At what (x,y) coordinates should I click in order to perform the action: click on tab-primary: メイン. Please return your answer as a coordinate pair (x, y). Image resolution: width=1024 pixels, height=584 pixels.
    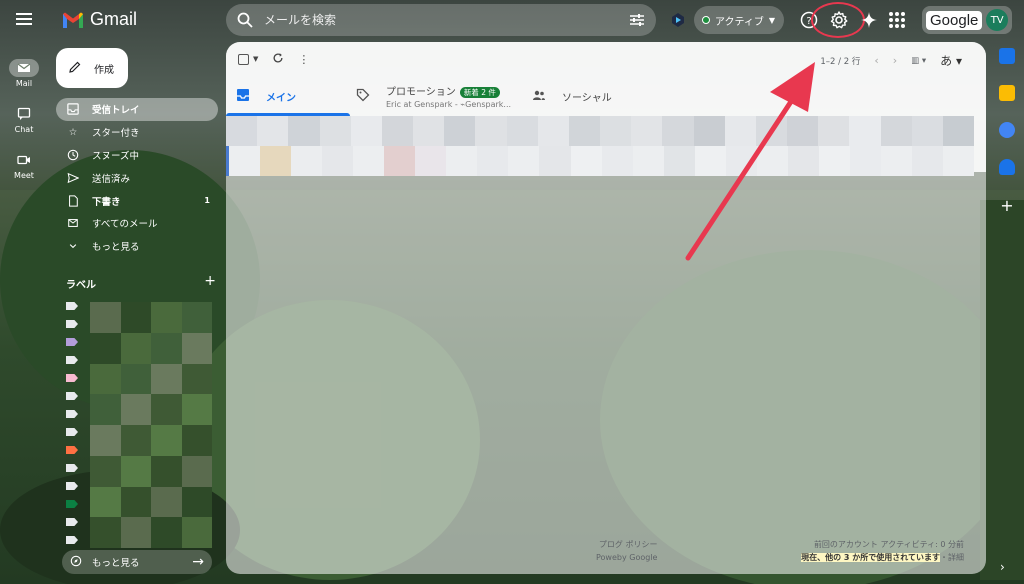
    Looking at the image, I should click on (288, 96).